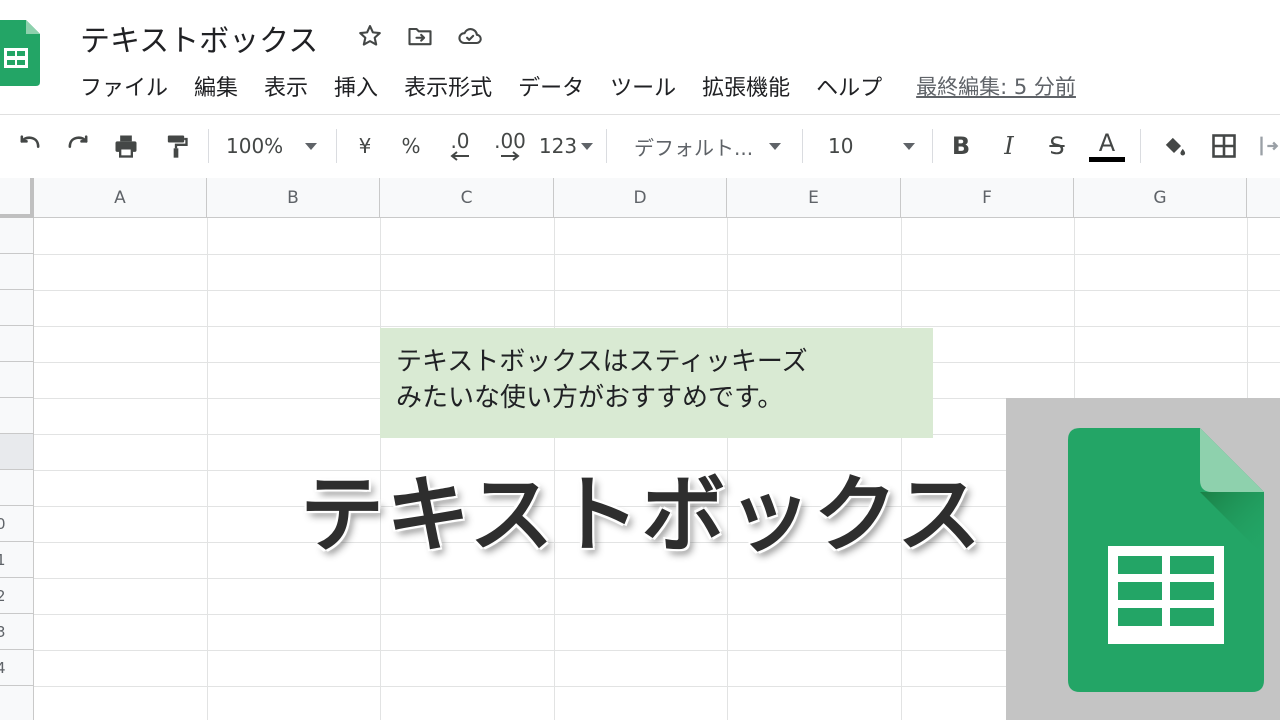  I want to click on column-header-g: G, so click(1160, 198).